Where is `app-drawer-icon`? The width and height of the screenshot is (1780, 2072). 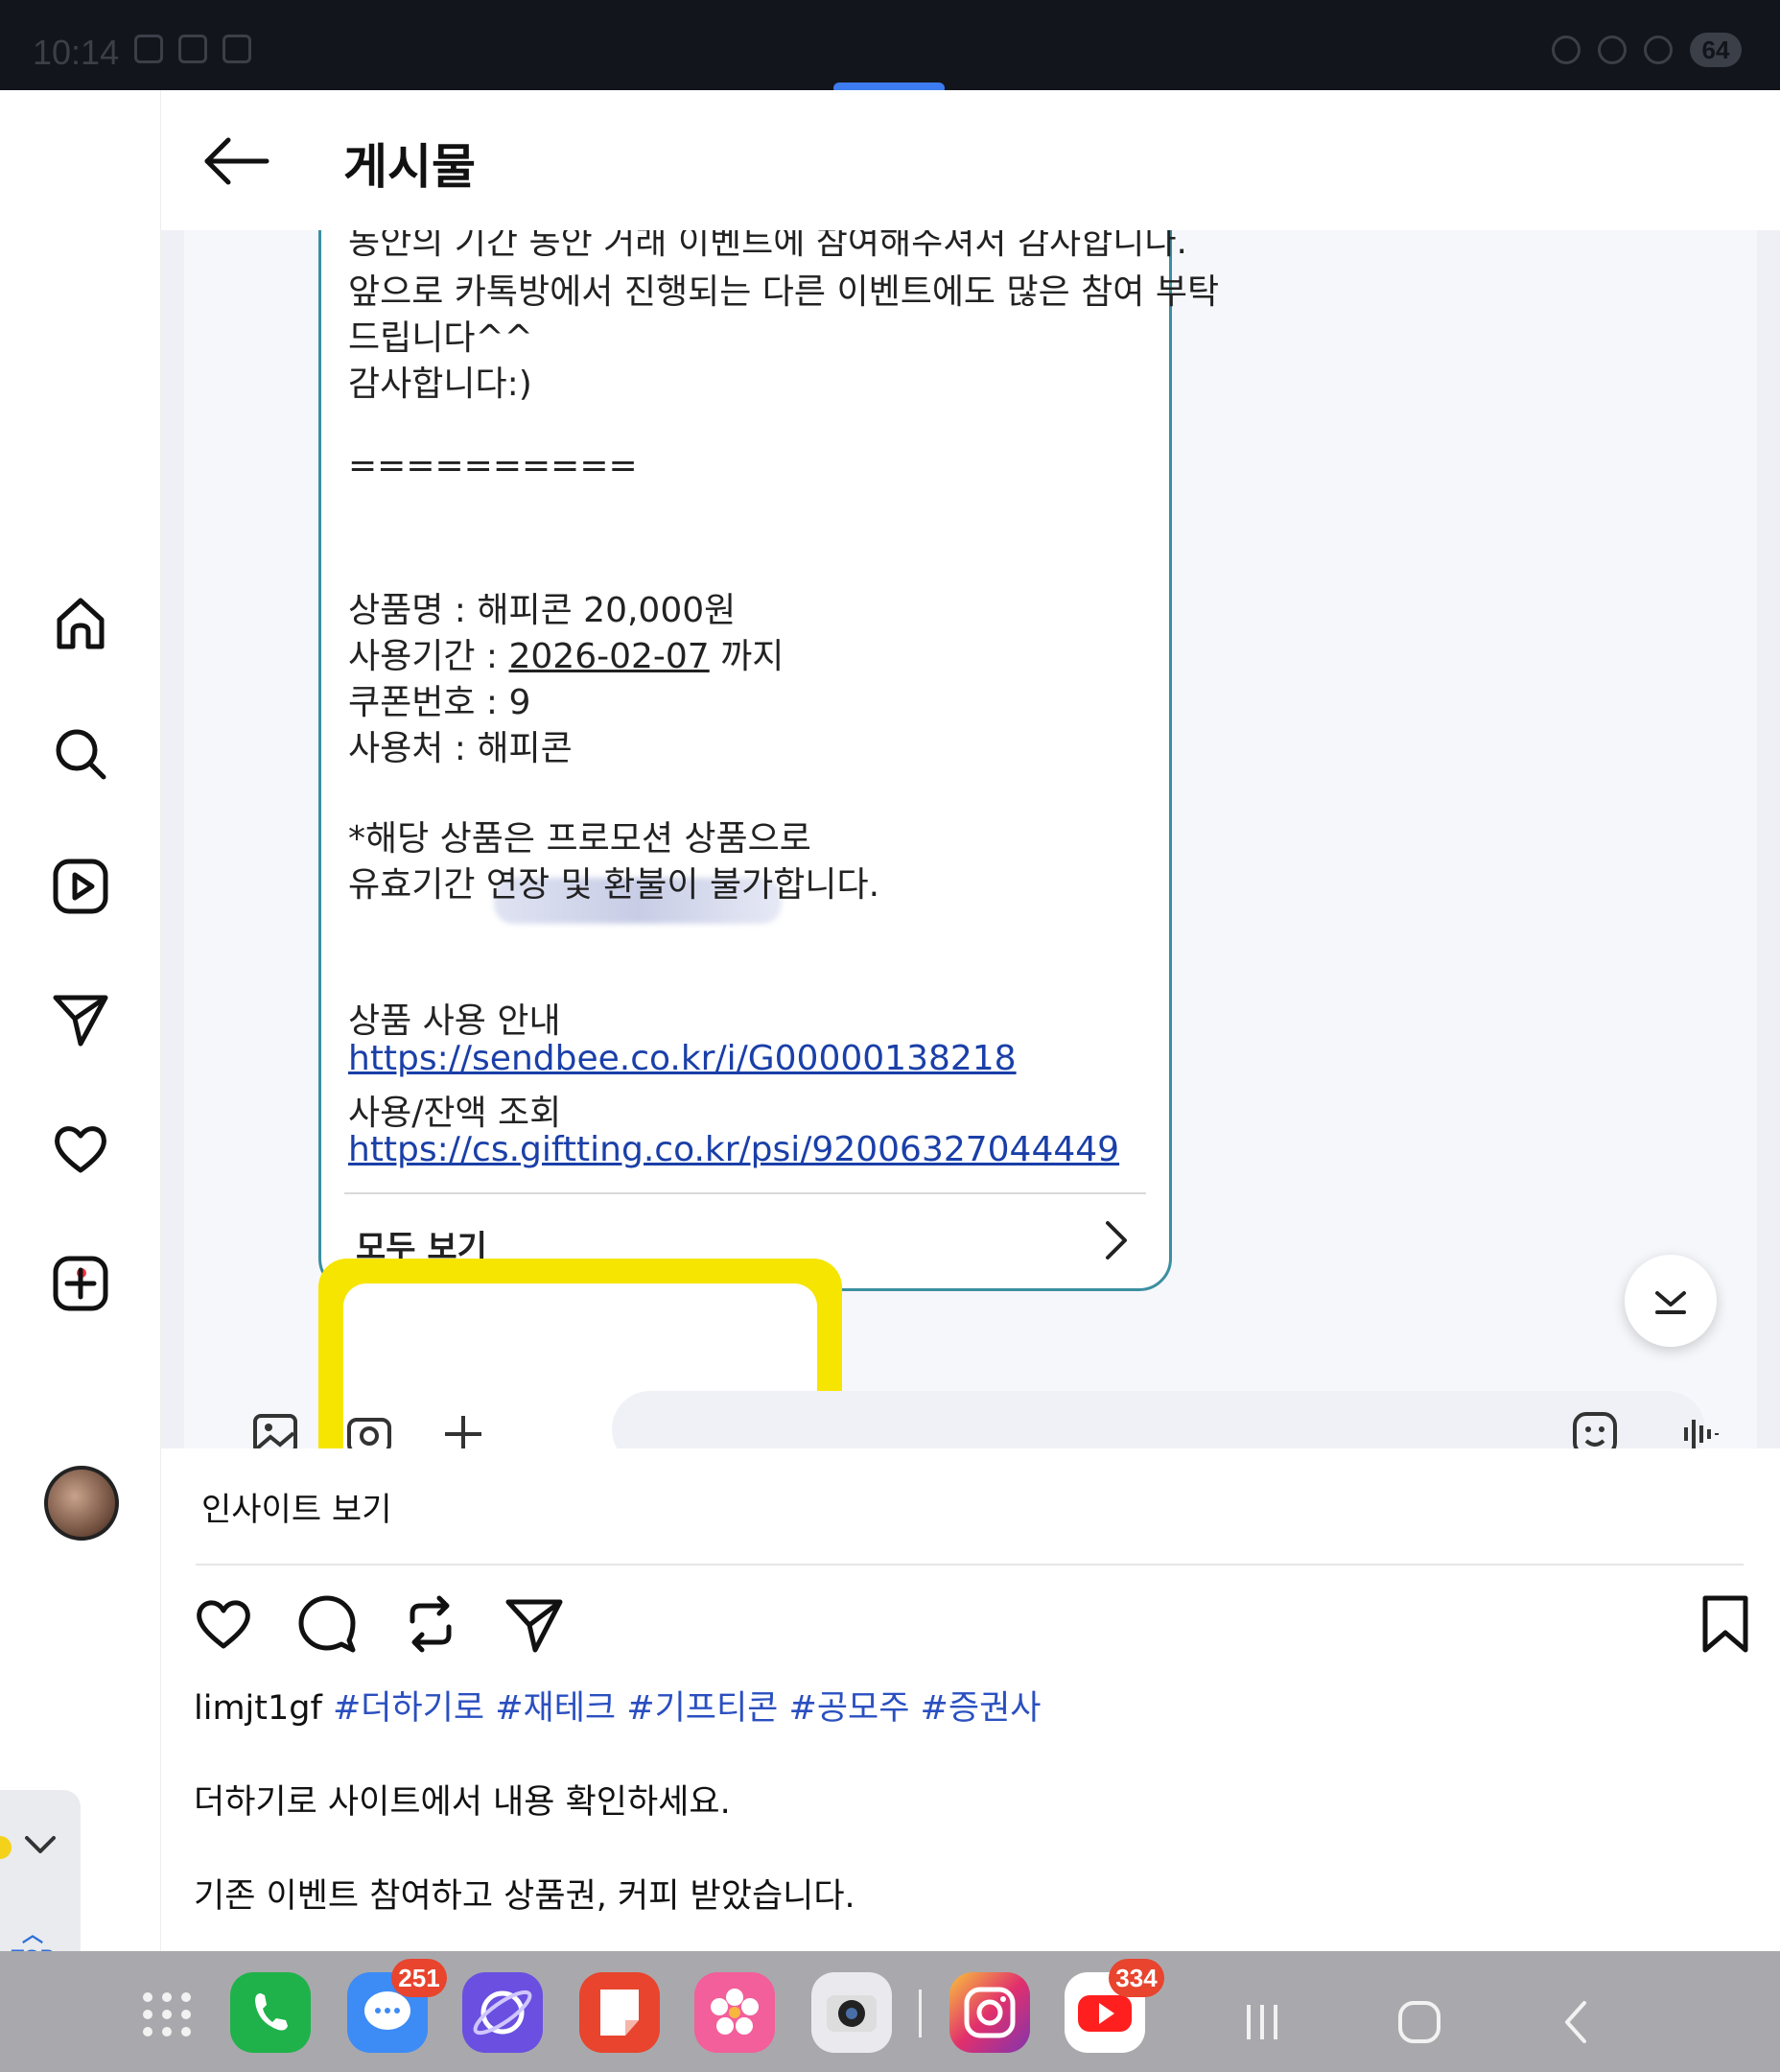
app-drawer-icon is located at coordinates (167, 2012).